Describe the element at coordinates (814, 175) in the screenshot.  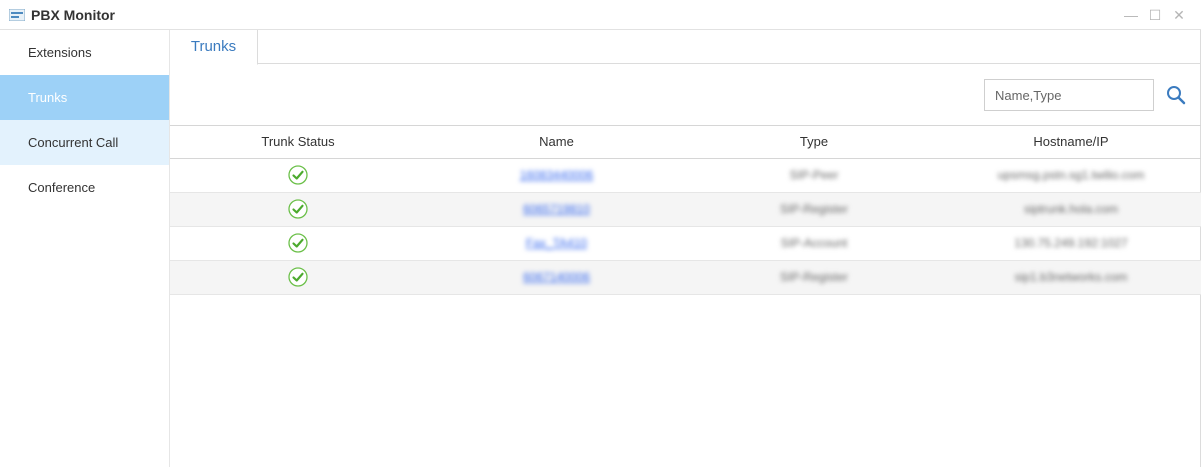
I see `trunk-type-cell: SIP-Peer` at that location.